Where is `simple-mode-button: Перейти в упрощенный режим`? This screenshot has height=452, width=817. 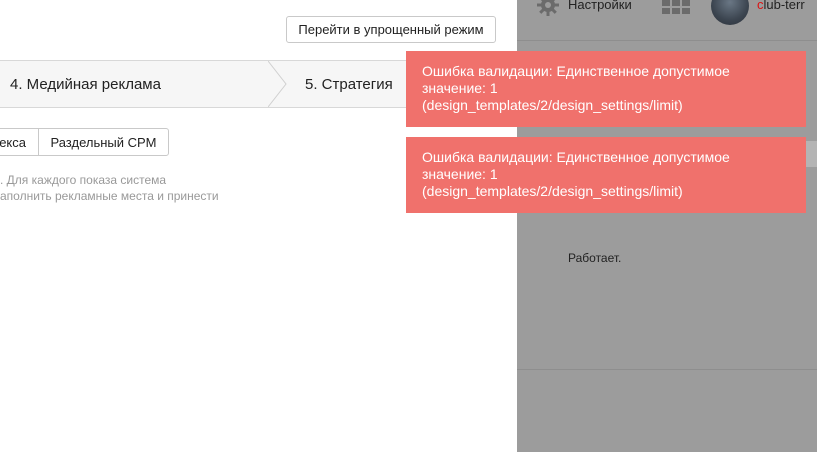 simple-mode-button: Перейти в упрощенный режим is located at coordinates (391, 29).